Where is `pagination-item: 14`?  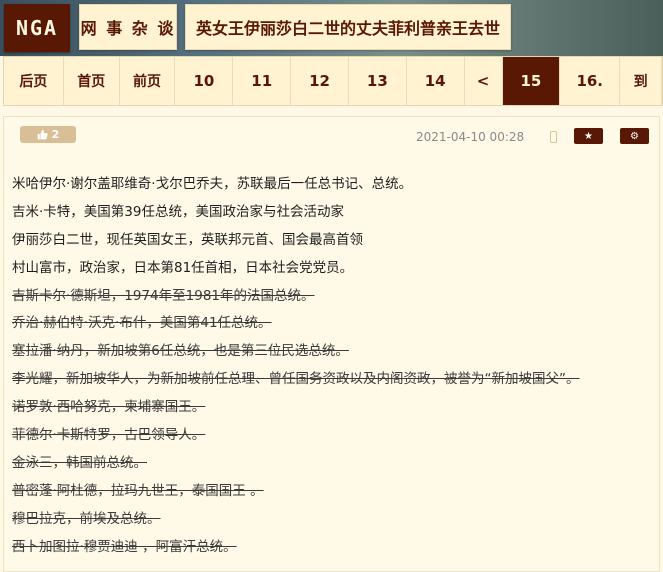
pagination-item: 14 is located at coordinates (436, 81).